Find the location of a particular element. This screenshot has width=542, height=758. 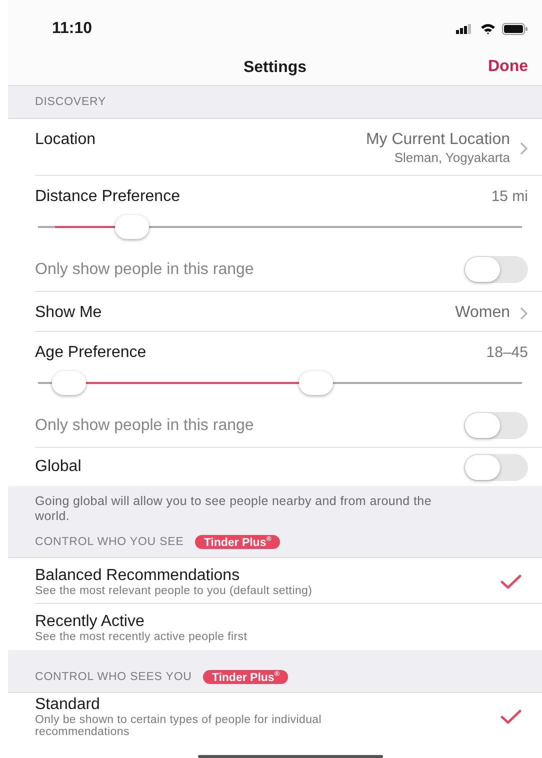

option-description: See the most recently active people first is located at coordinates (141, 637).